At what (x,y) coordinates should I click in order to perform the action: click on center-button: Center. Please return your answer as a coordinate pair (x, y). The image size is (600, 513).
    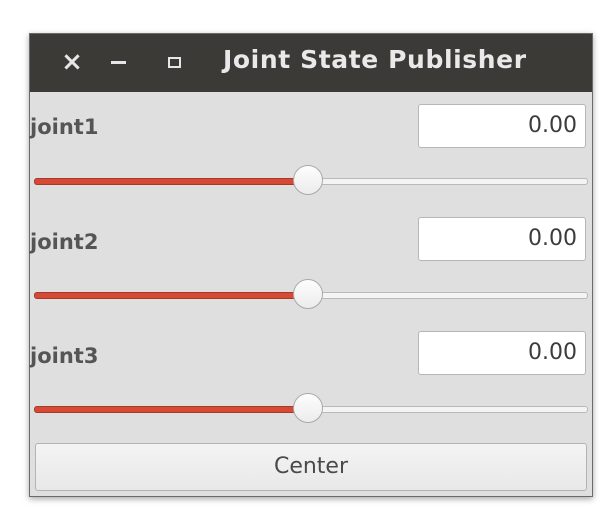
    Looking at the image, I should click on (311, 467).